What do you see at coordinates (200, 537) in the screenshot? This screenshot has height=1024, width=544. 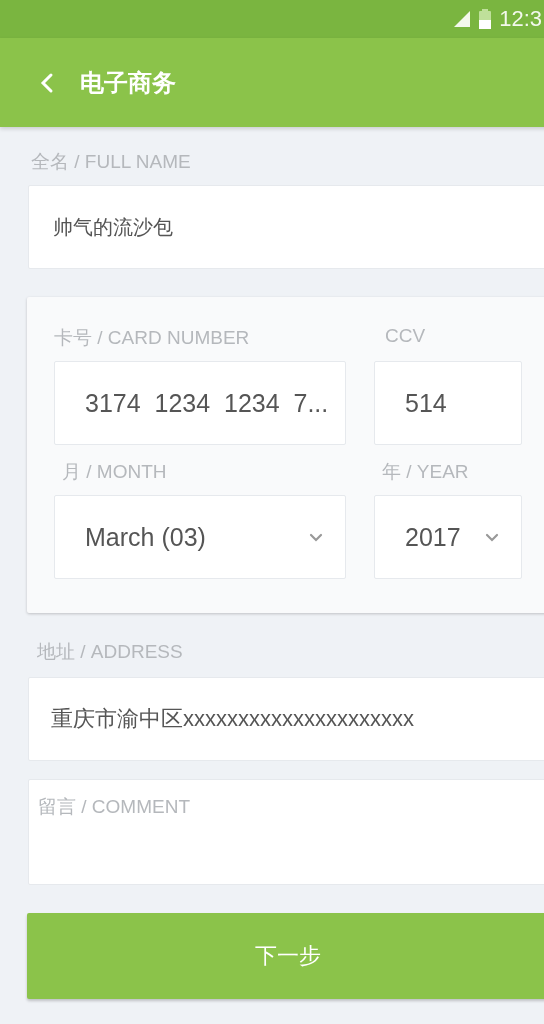 I see `dropdown: March (03)` at bounding box center [200, 537].